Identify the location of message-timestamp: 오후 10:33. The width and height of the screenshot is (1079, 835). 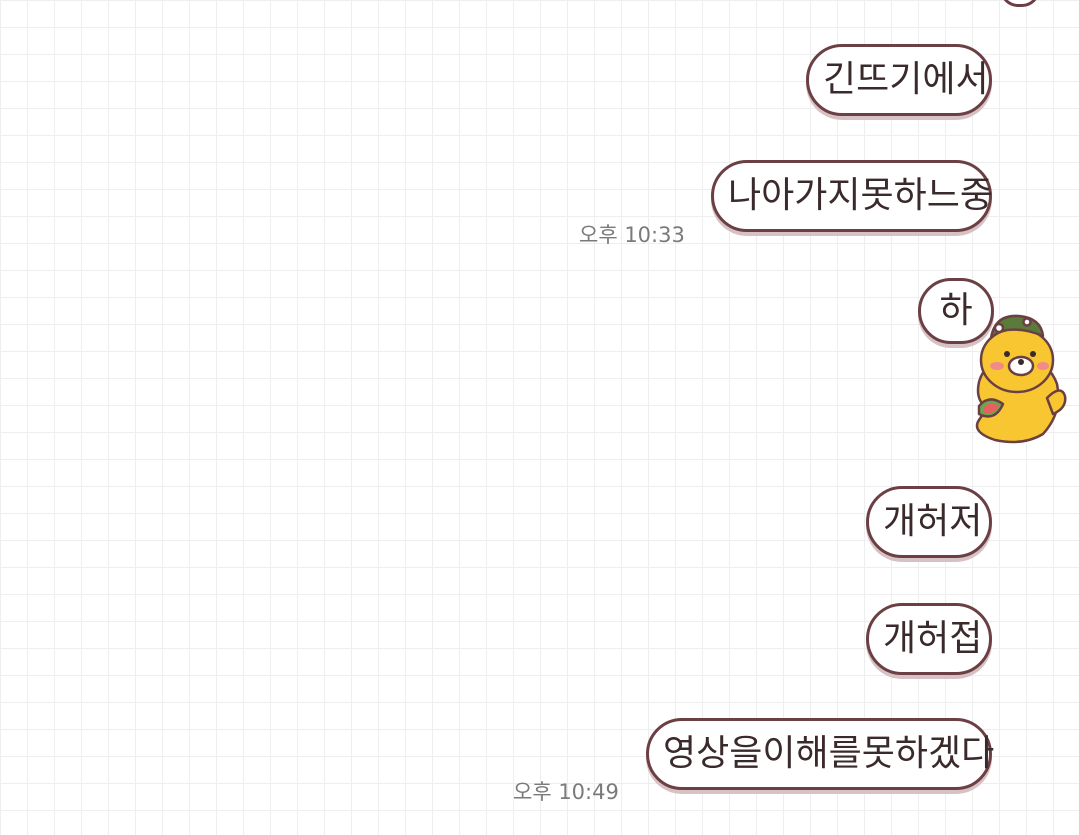
(632, 235).